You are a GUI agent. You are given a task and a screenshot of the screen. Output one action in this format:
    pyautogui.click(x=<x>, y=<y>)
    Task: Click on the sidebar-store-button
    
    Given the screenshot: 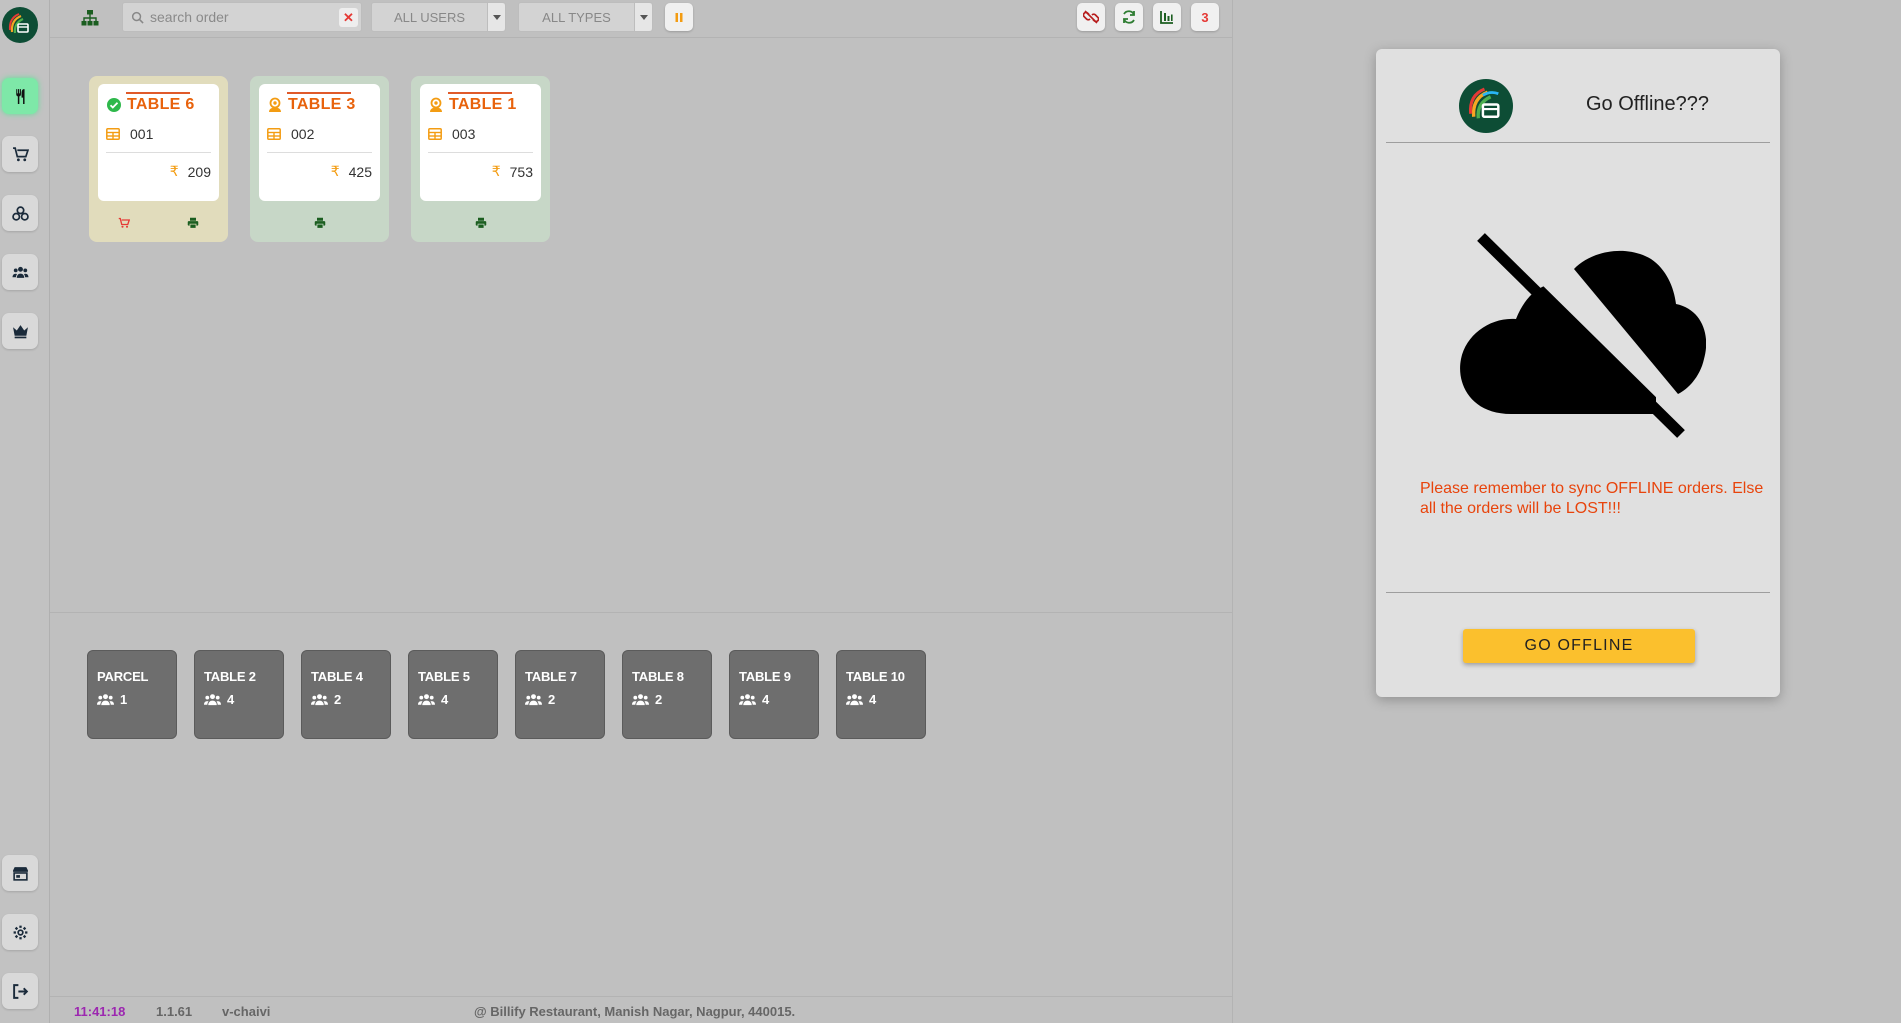 What is the action you would take?
    pyautogui.click(x=20, y=873)
    